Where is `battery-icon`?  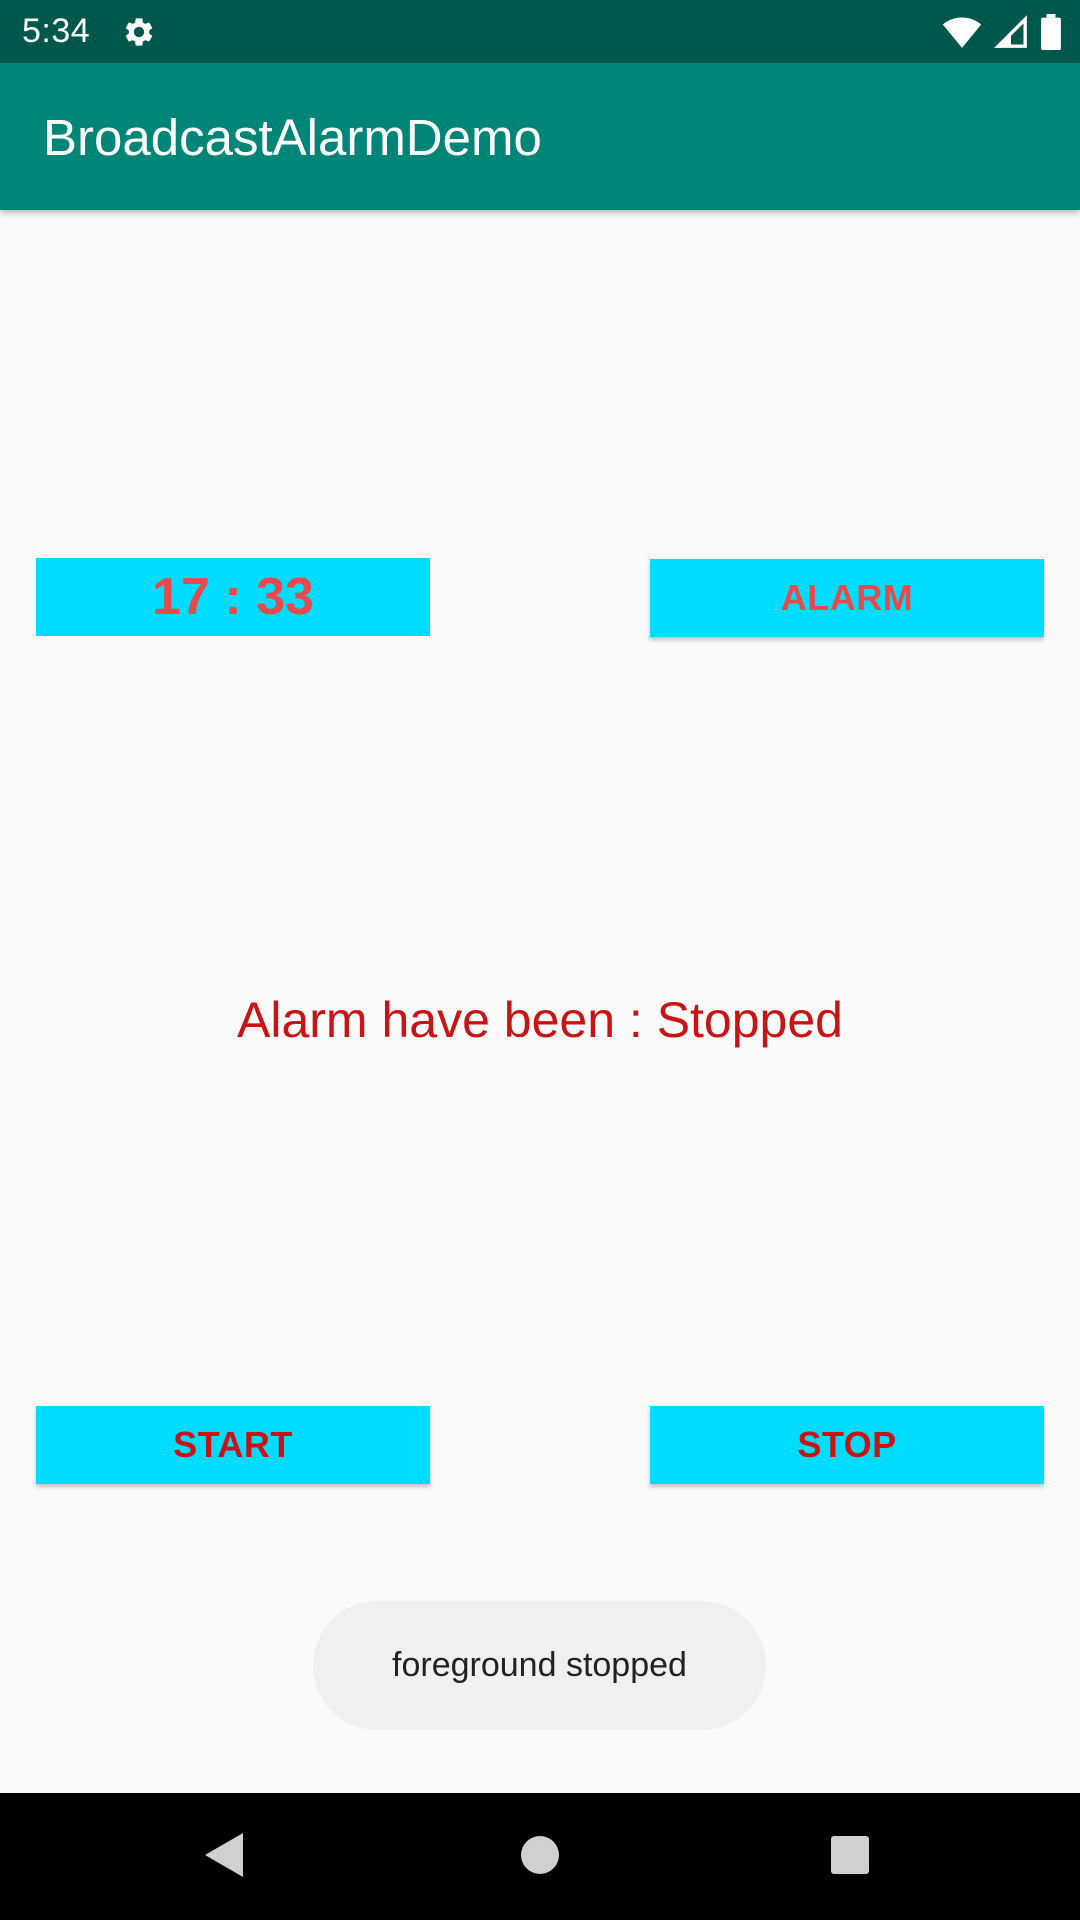
battery-icon is located at coordinates (1051, 32).